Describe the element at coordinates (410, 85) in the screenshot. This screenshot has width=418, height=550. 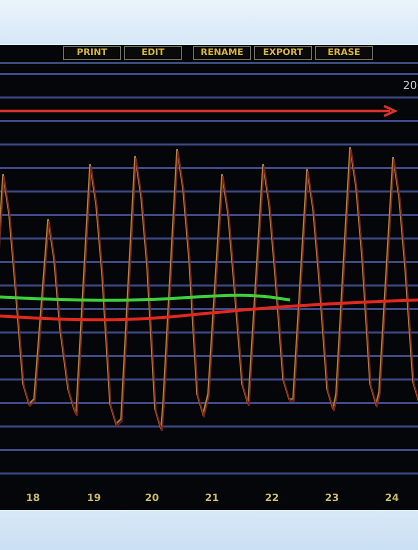
I see `value-label: 20` at that location.